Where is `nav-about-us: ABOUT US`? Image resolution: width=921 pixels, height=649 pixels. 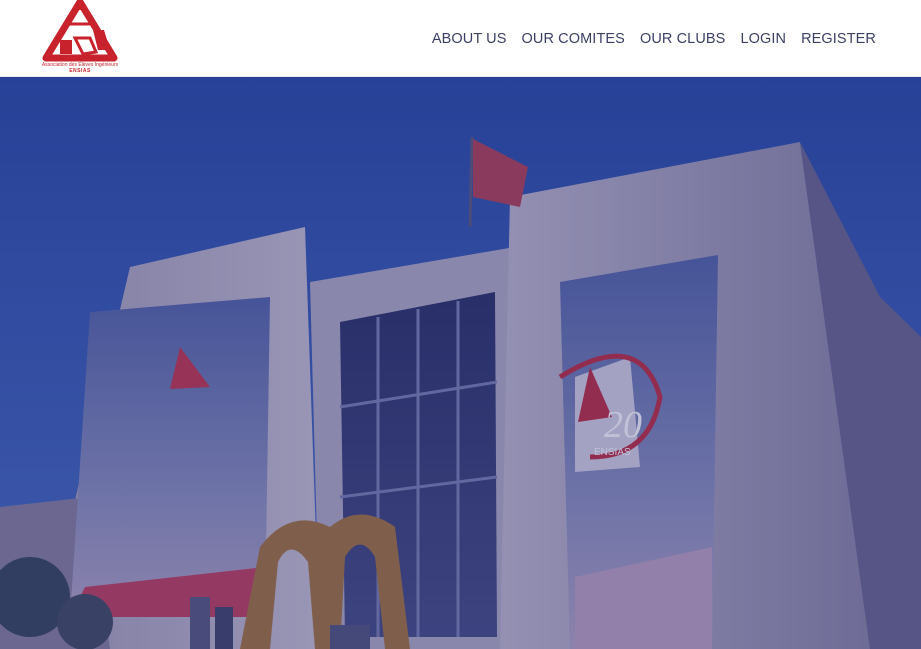
nav-about-us: ABOUT US is located at coordinates (469, 39).